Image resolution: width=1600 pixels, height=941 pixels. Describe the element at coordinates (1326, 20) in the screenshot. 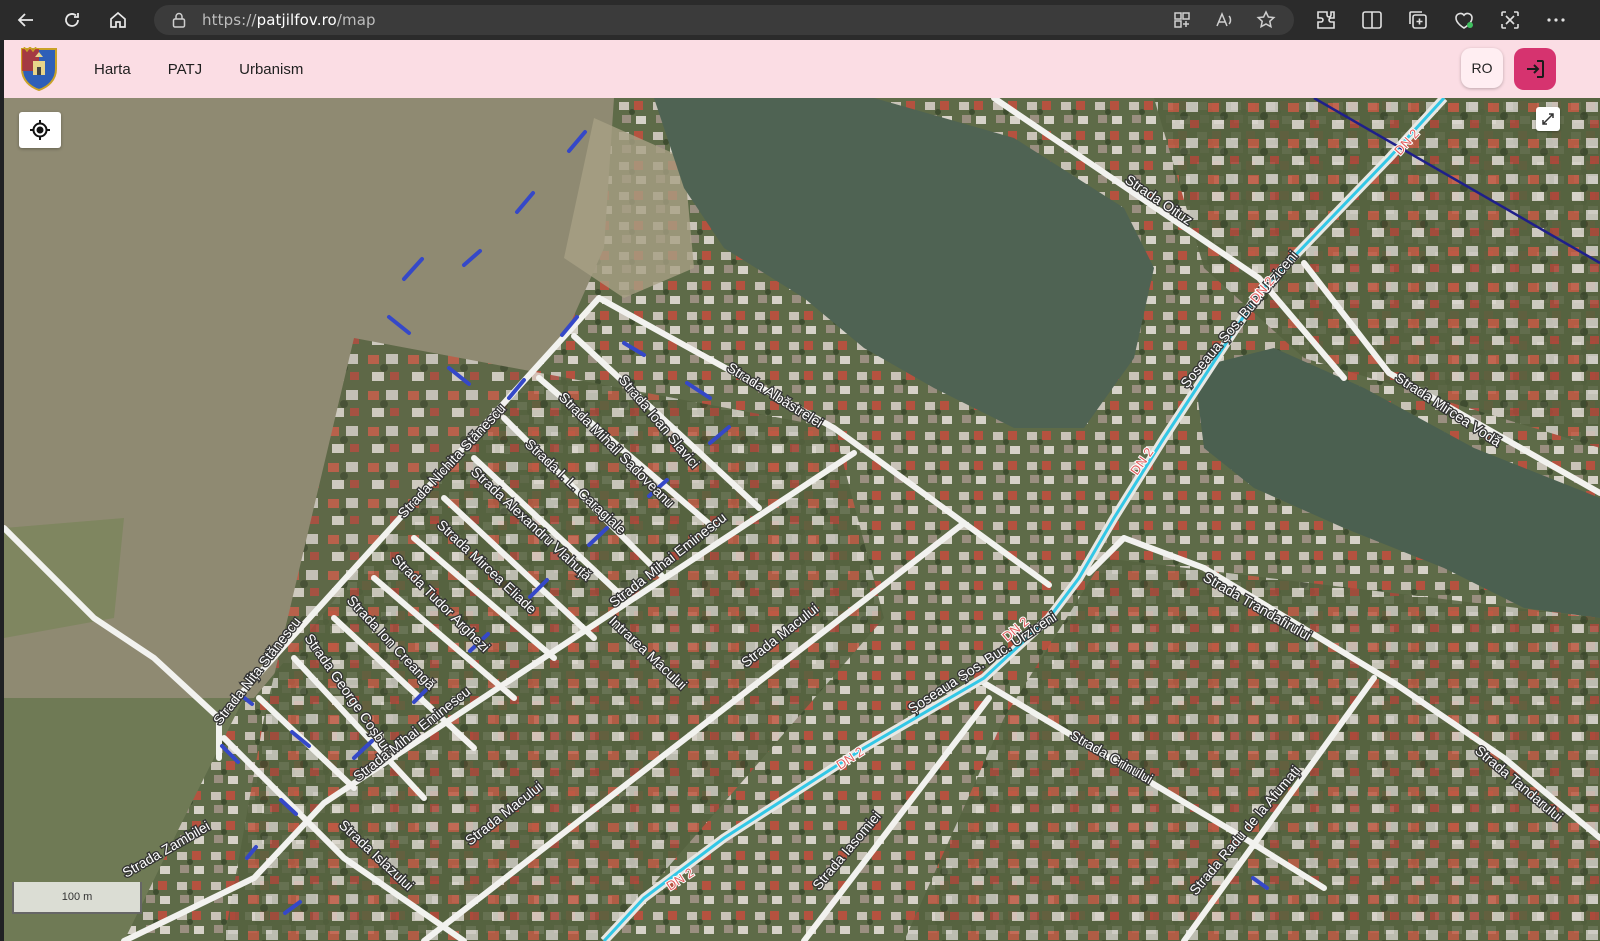

I see `extensions-icon` at that location.